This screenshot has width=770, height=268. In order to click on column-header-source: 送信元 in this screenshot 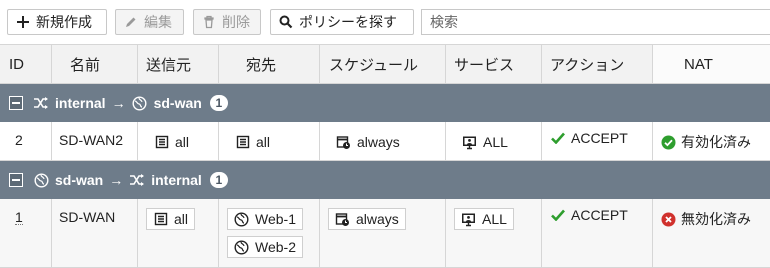, I will do `click(178, 64)`.